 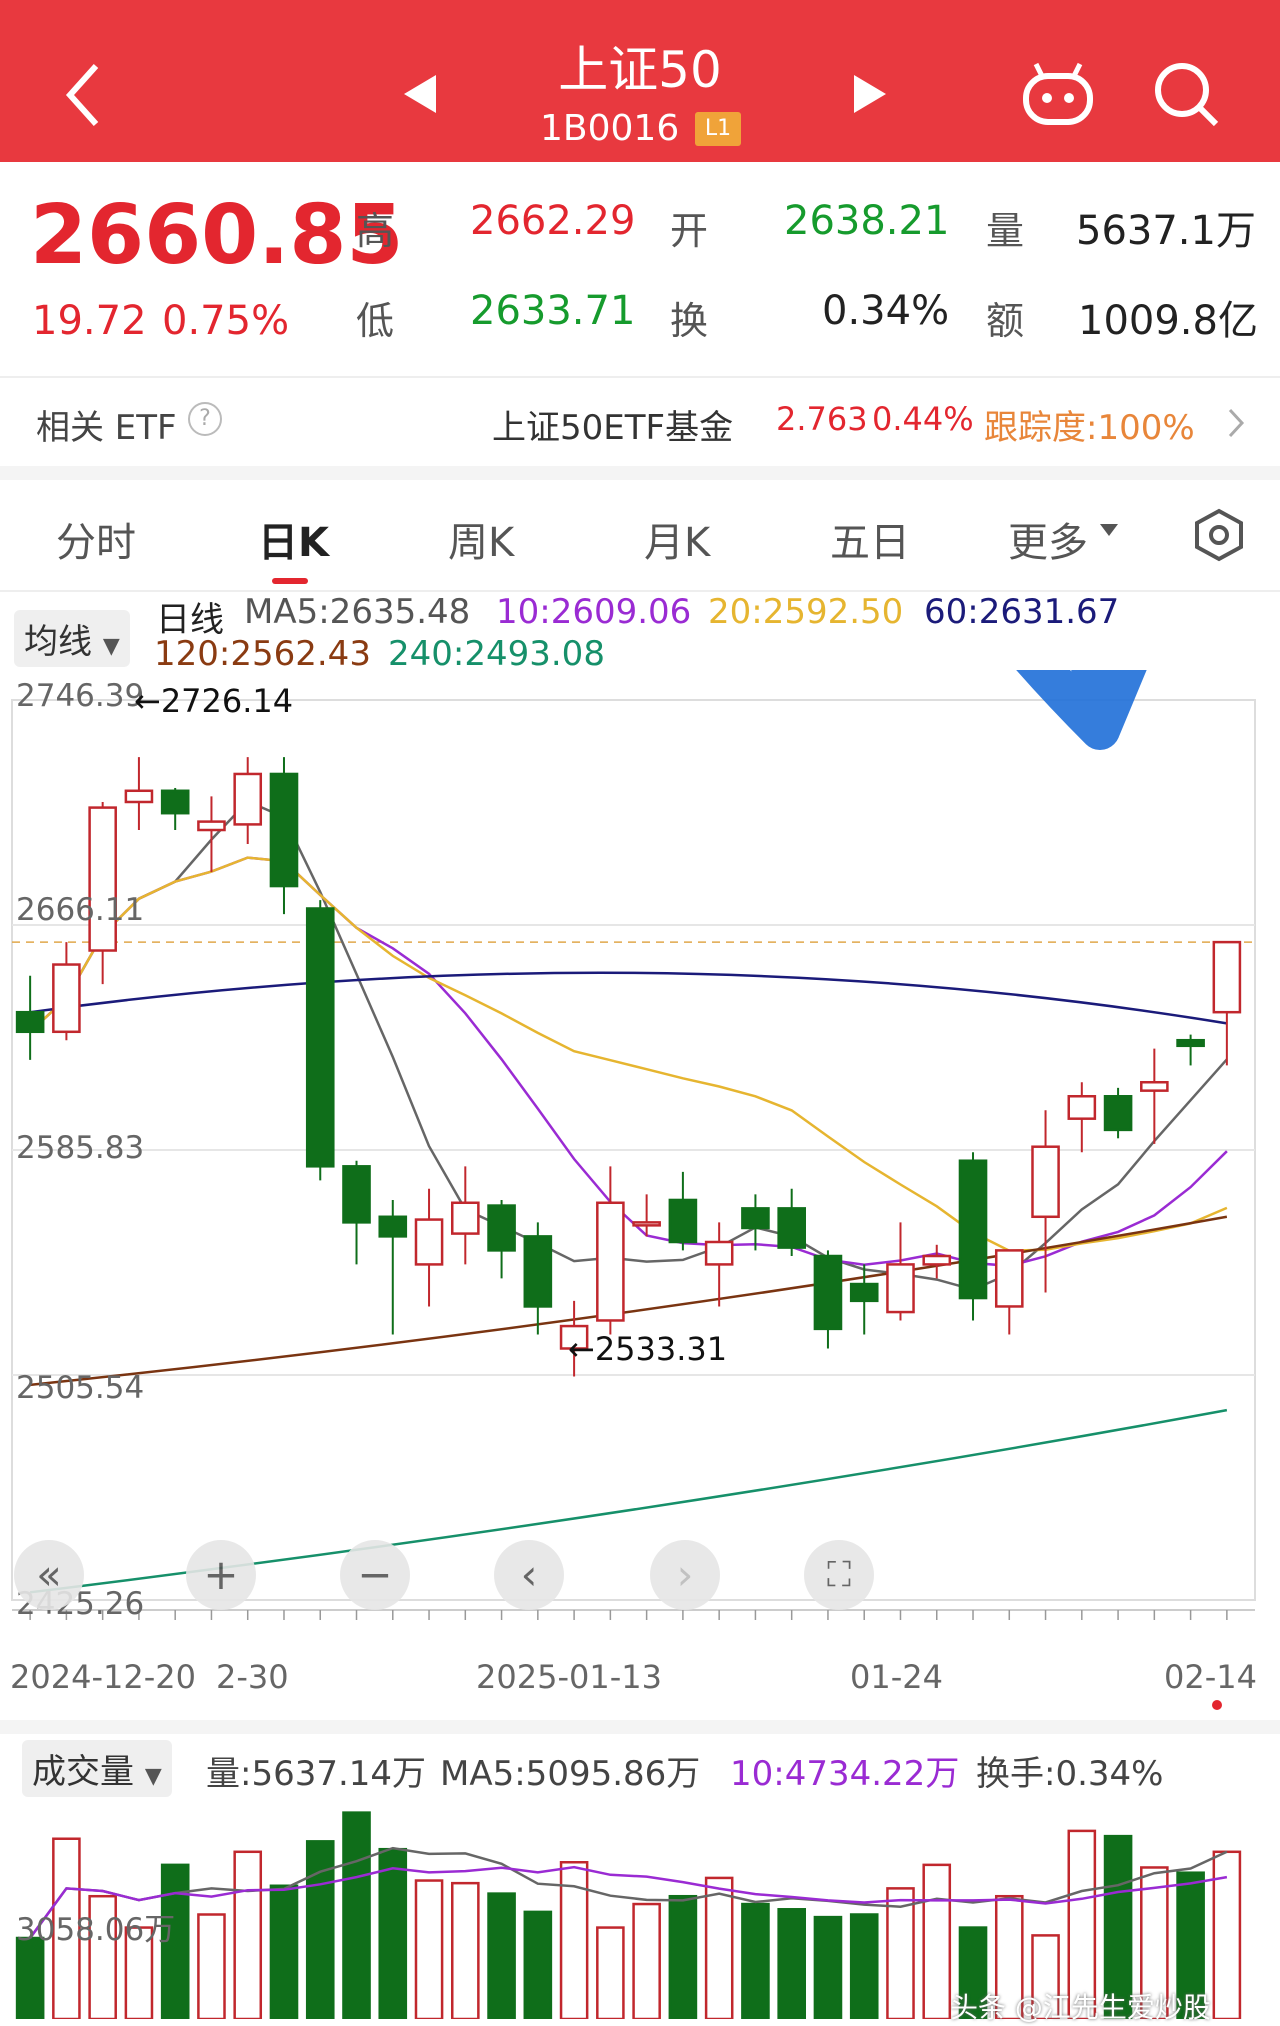 What do you see at coordinates (111, 646) in the screenshot?
I see `caret-down-icon: ▼` at bounding box center [111, 646].